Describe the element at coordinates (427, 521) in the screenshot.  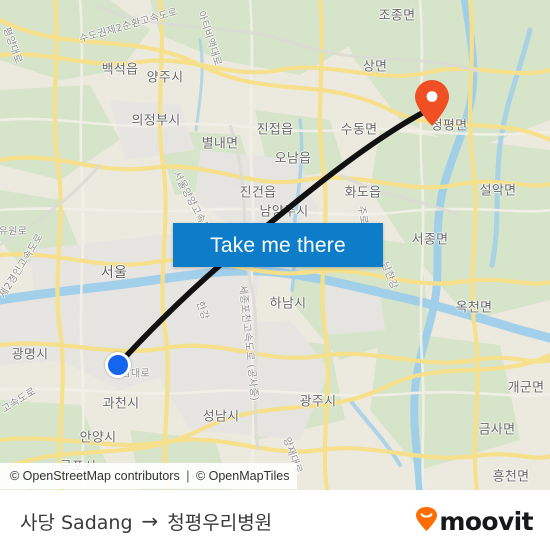
I see `moovit-pin-icon` at that location.